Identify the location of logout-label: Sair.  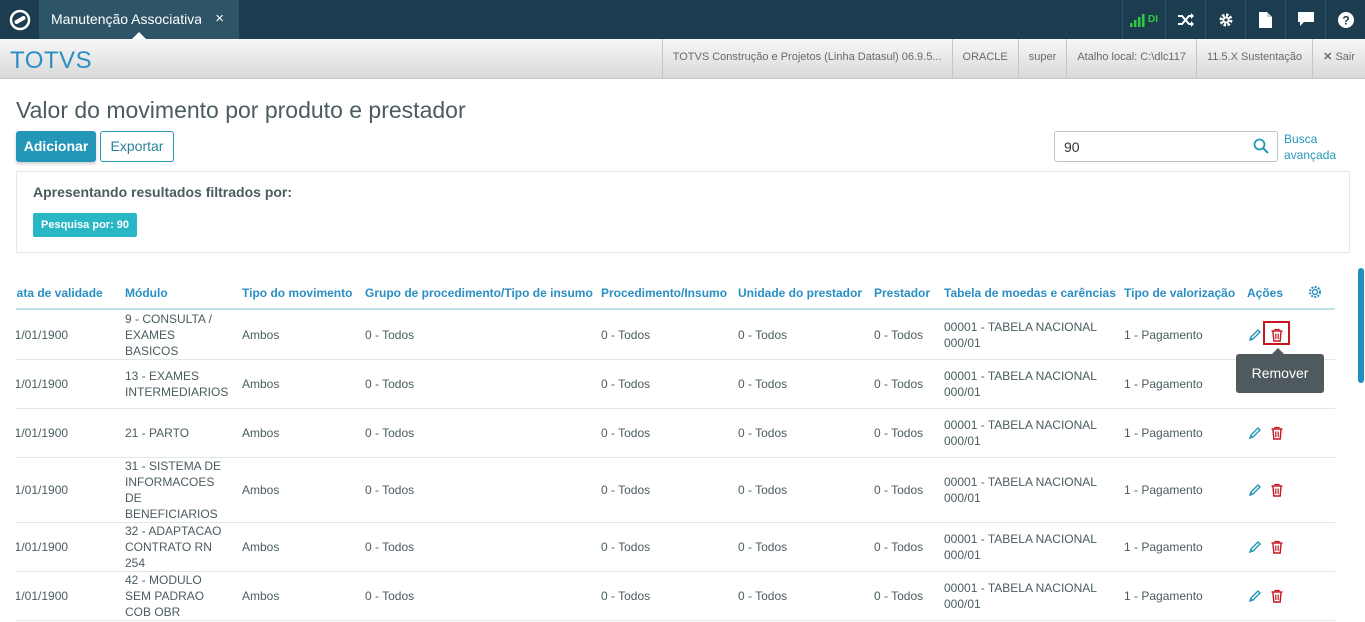
(1345, 57).